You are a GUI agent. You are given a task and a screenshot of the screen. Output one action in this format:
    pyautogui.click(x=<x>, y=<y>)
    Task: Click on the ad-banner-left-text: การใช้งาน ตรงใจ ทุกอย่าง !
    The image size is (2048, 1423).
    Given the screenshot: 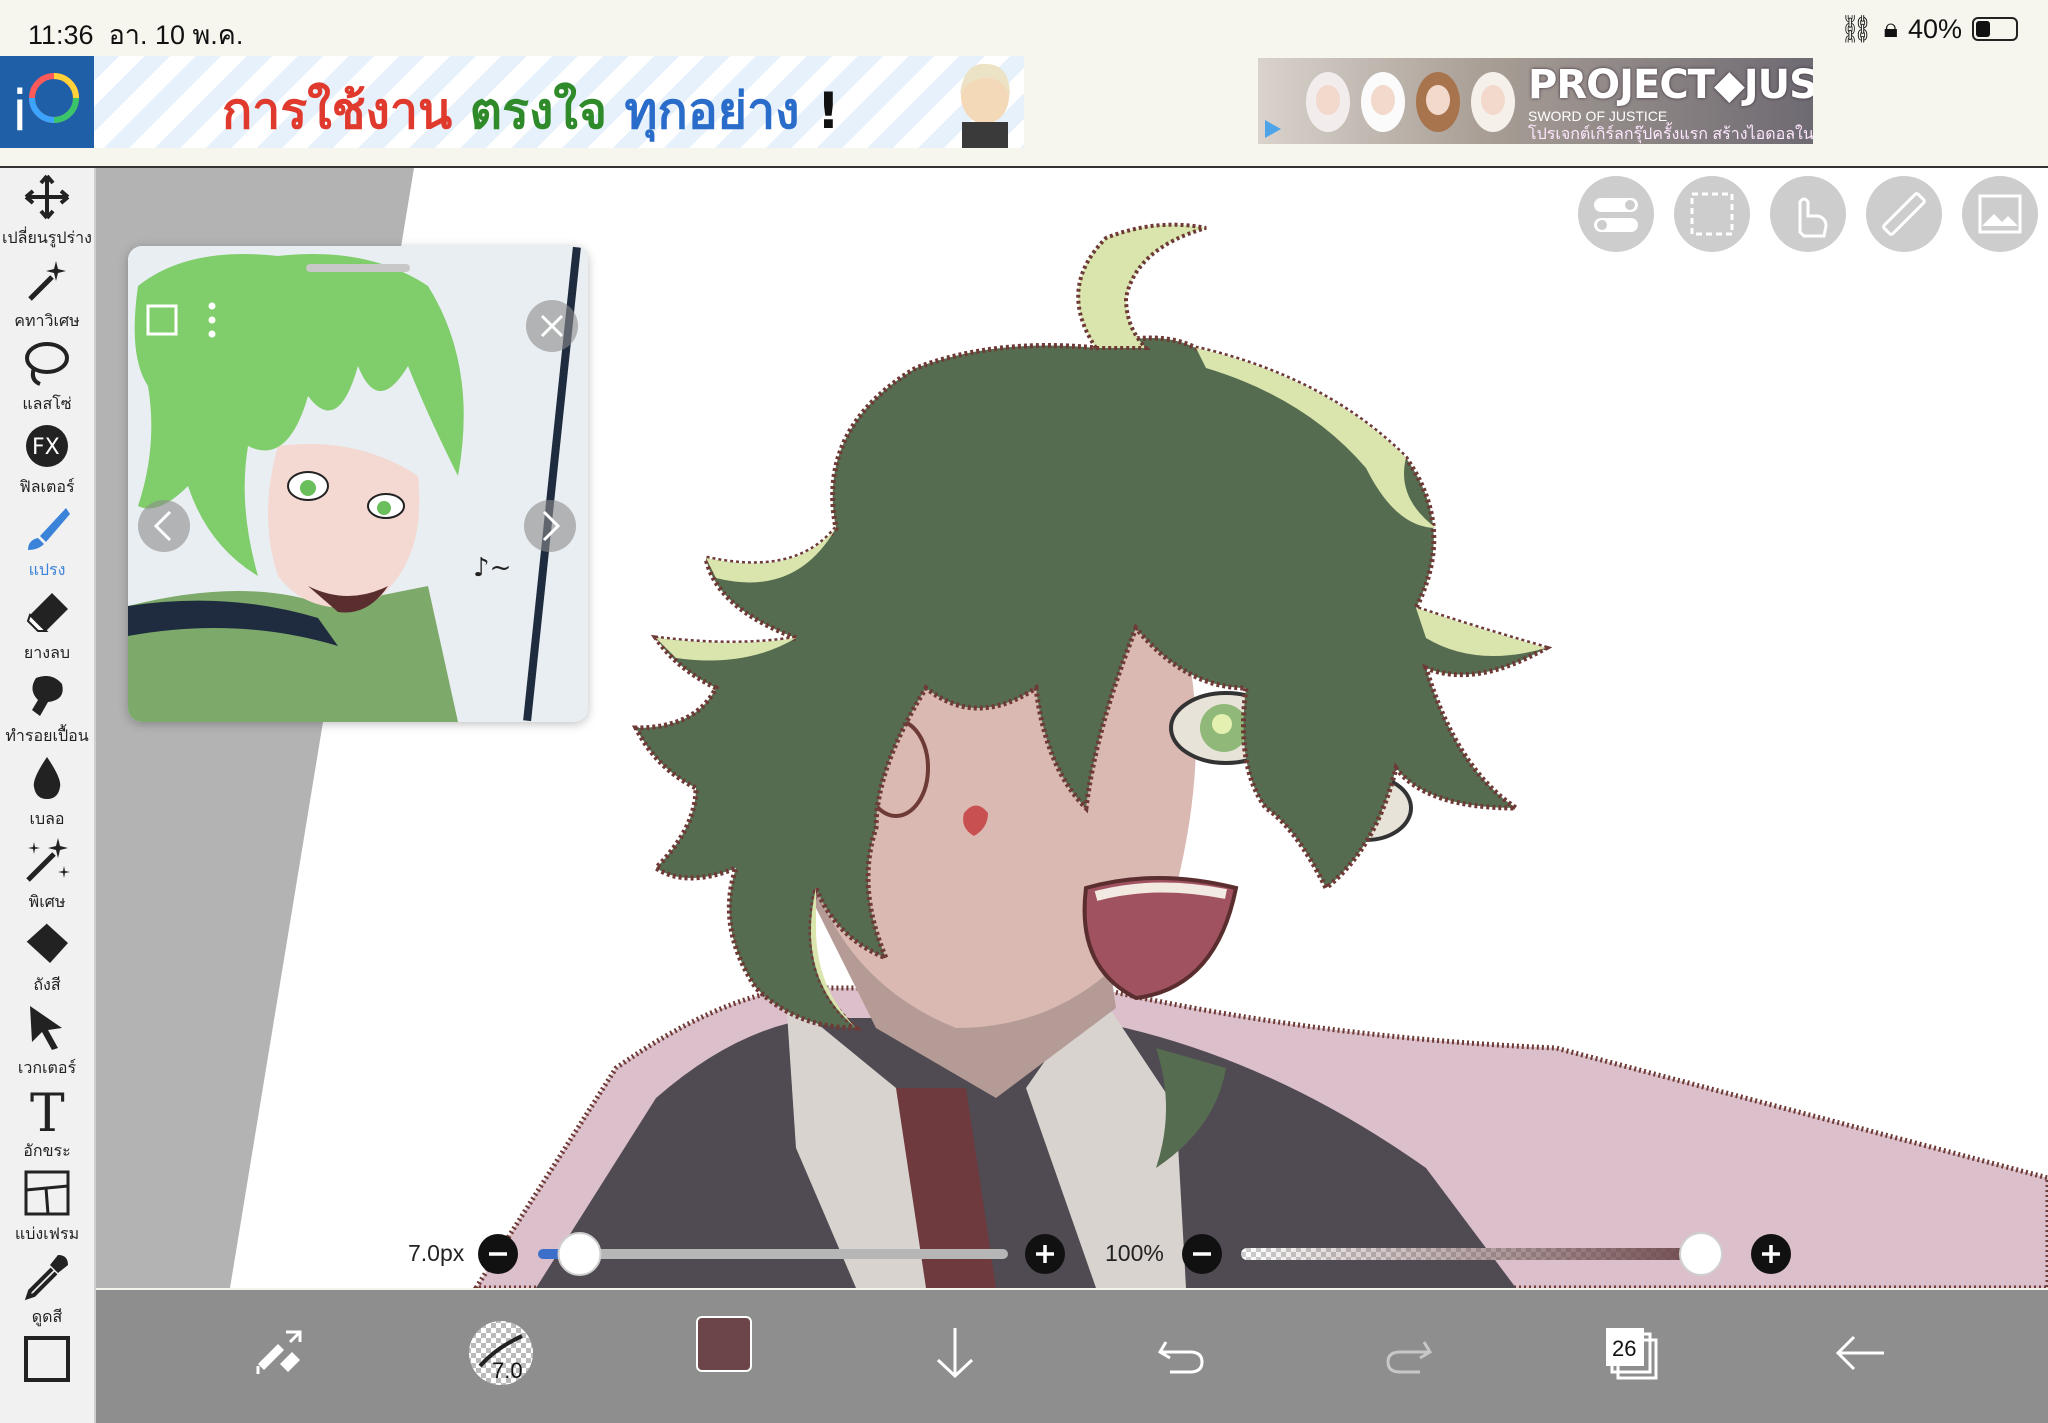 What is the action you would take?
    pyautogui.click(x=531, y=110)
    